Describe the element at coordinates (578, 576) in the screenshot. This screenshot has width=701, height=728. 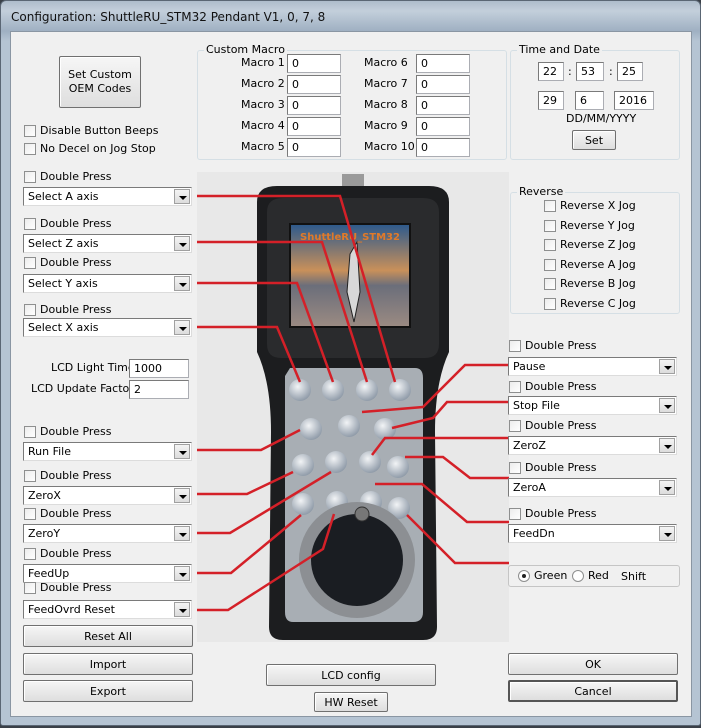
I see `shift-red-radio` at that location.